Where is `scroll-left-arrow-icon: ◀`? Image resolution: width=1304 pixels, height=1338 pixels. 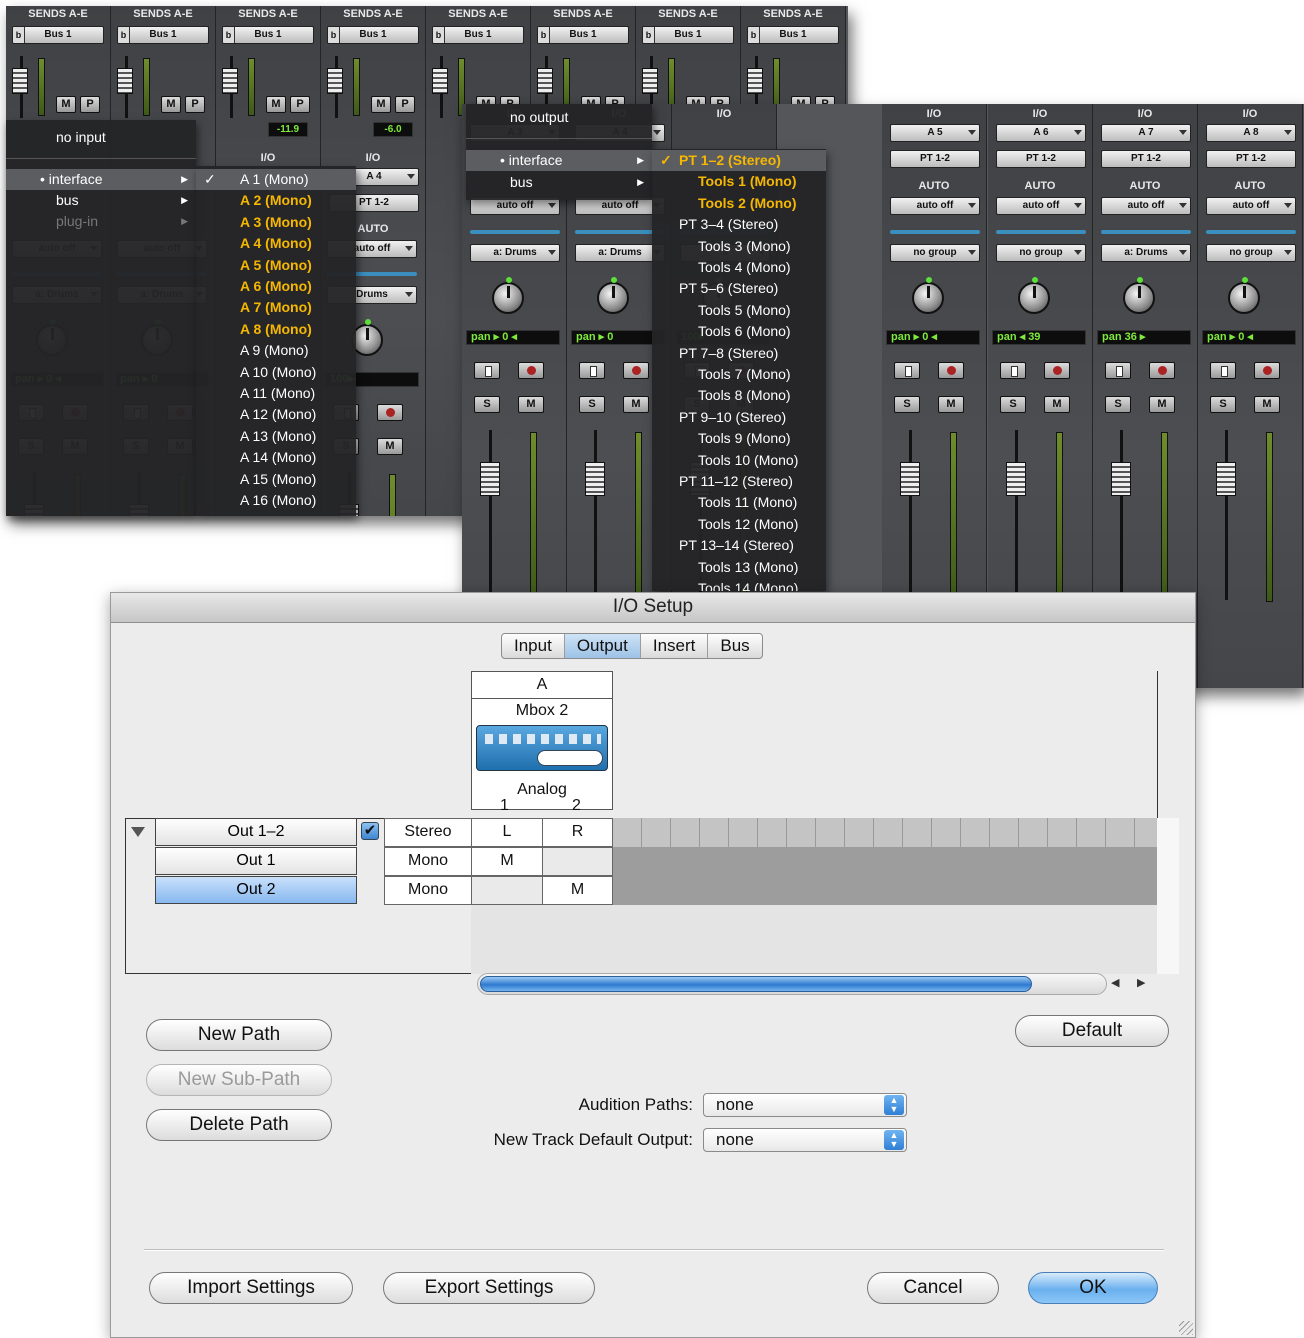
scroll-left-arrow-icon: ◀ is located at coordinates (1121, 984).